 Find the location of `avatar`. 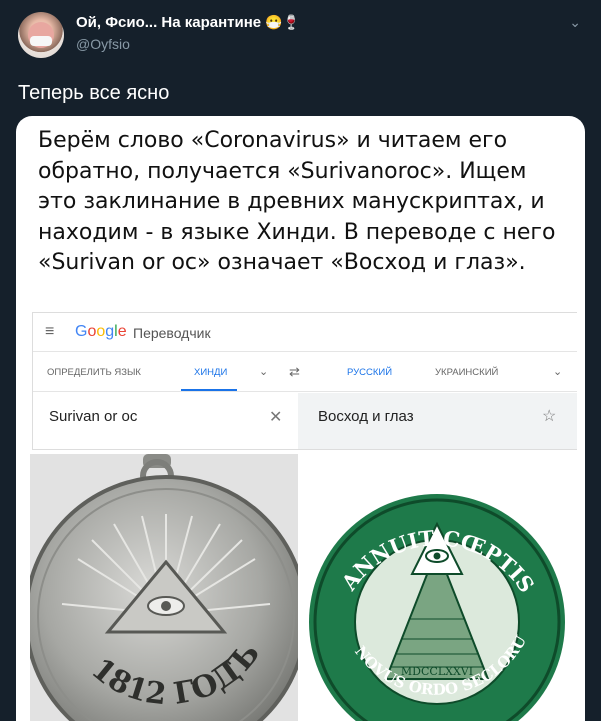

avatar is located at coordinates (41, 35).